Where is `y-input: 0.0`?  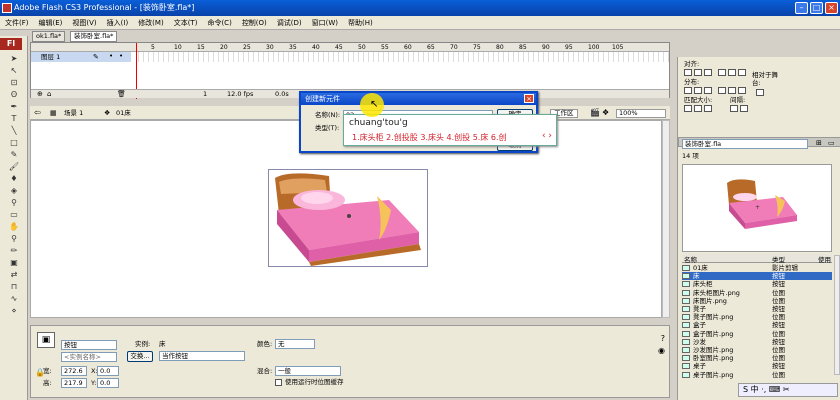
y-input: 0.0 is located at coordinates (108, 383).